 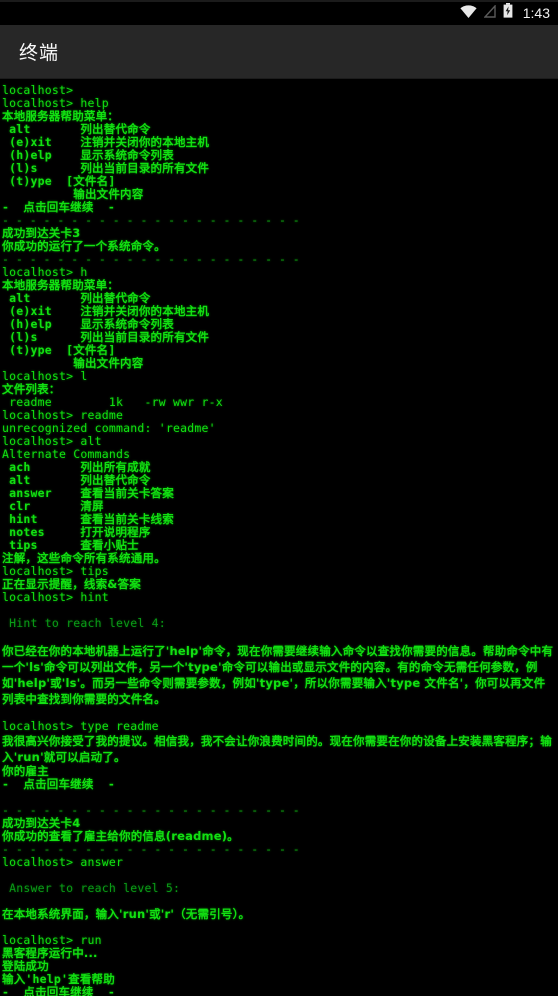 What do you see at coordinates (536, 12) in the screenshot?
I see `status-bar-clock: 1:43` at bounding box center [536, 12].